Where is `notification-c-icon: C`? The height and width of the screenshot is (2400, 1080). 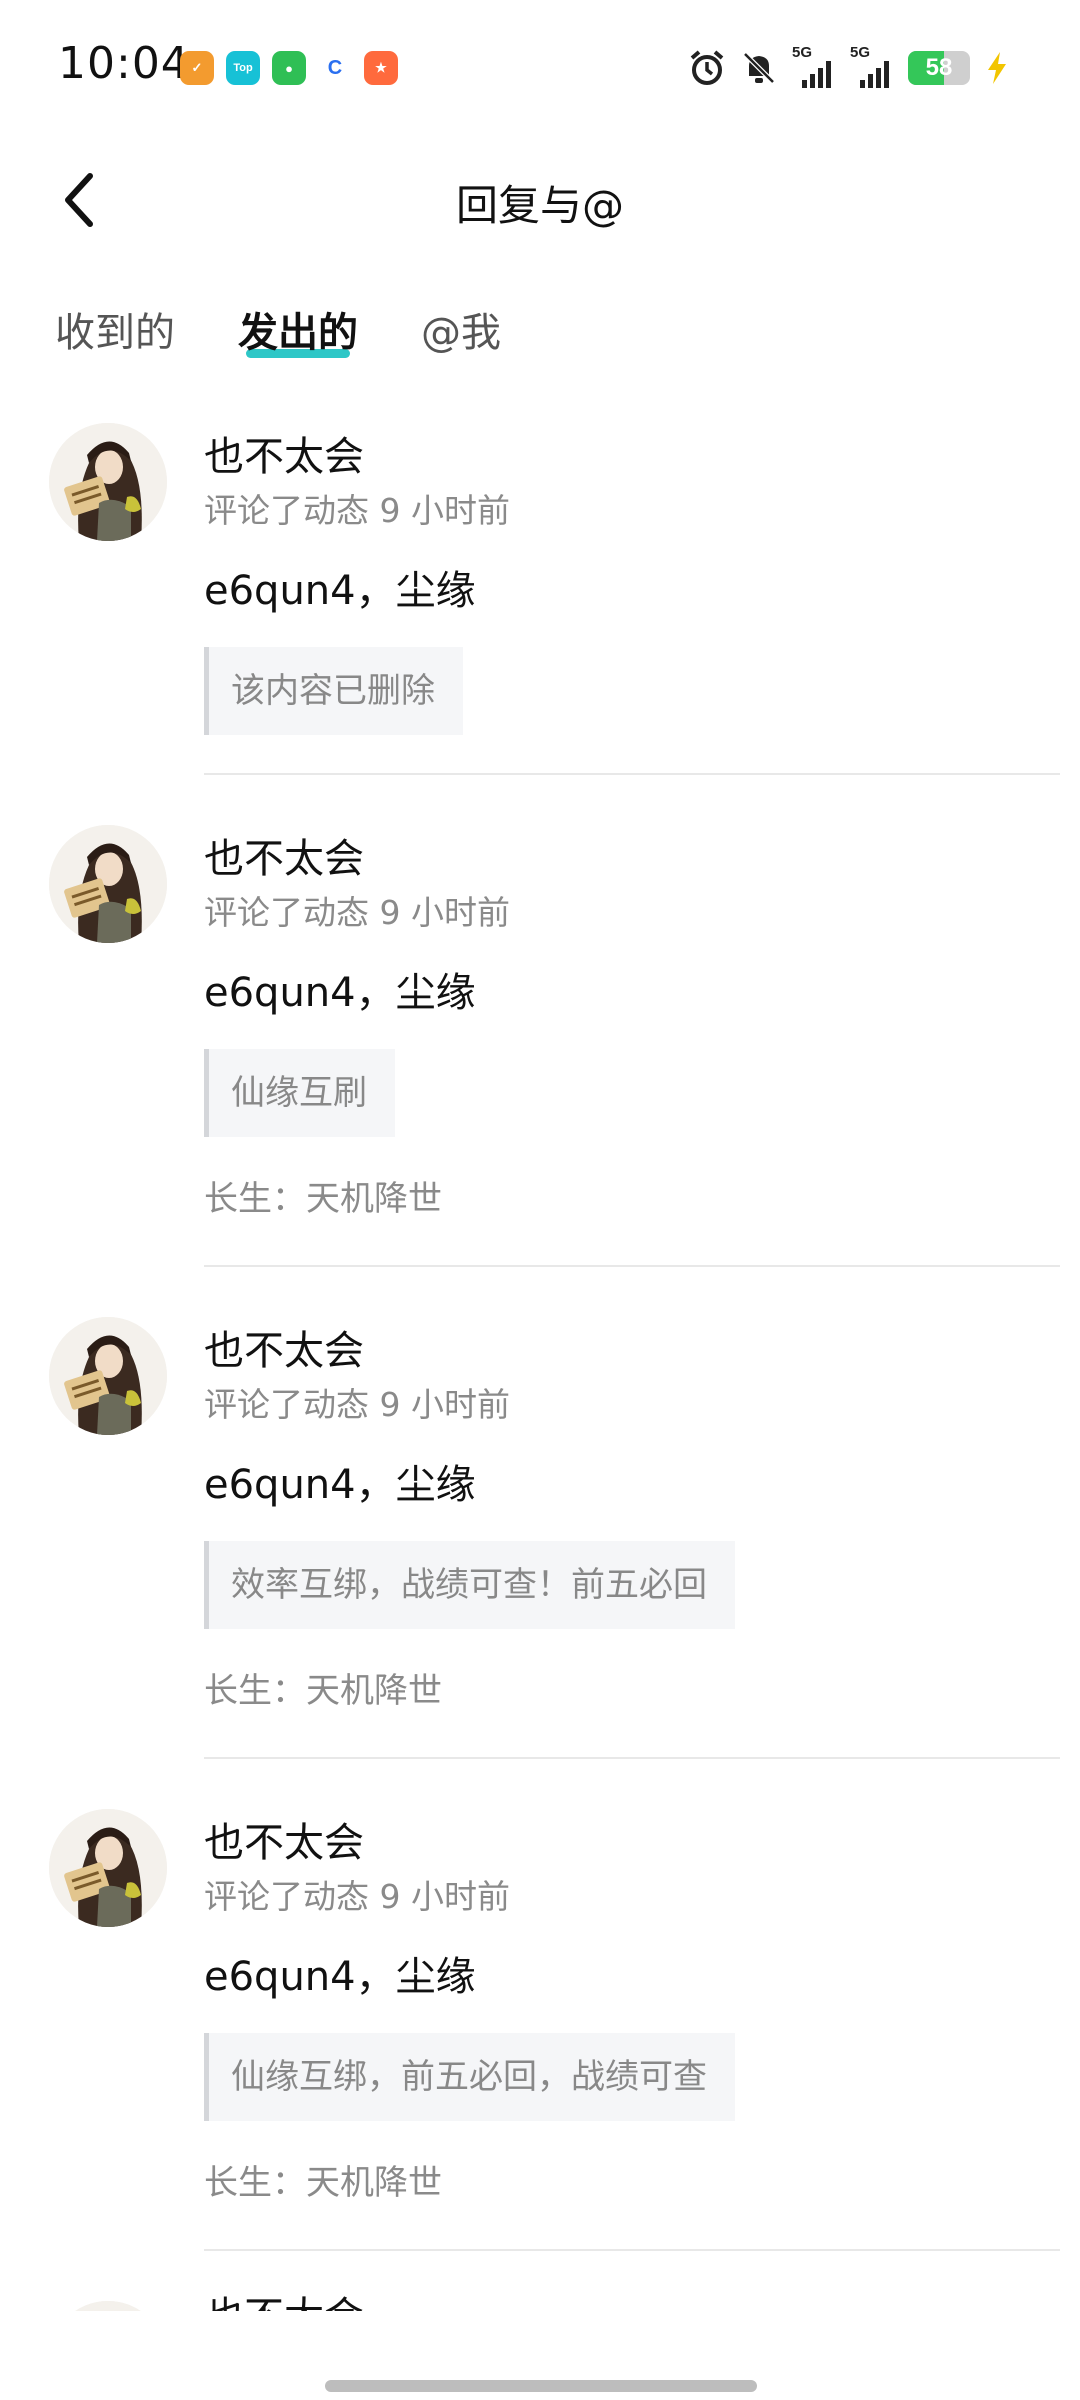 notification-c-icon: C is located at coordinates (335, 68).